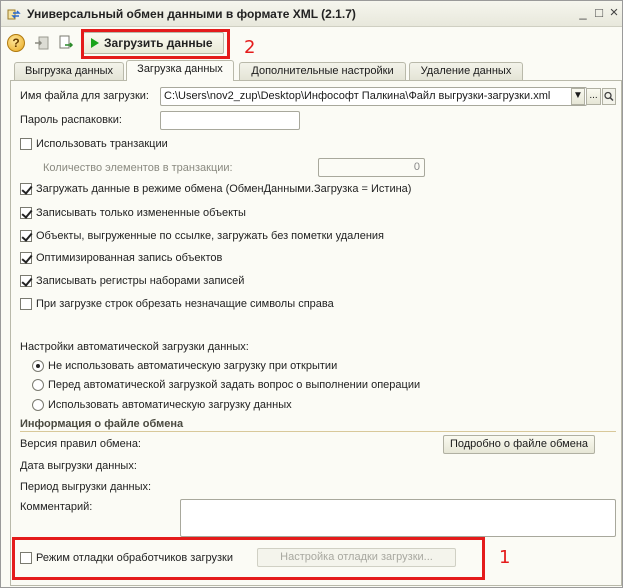 The width and height of the screenshot is (623, 588). I want to click on export-date-label: Дата выгрузки данных:, so click(78, 466).